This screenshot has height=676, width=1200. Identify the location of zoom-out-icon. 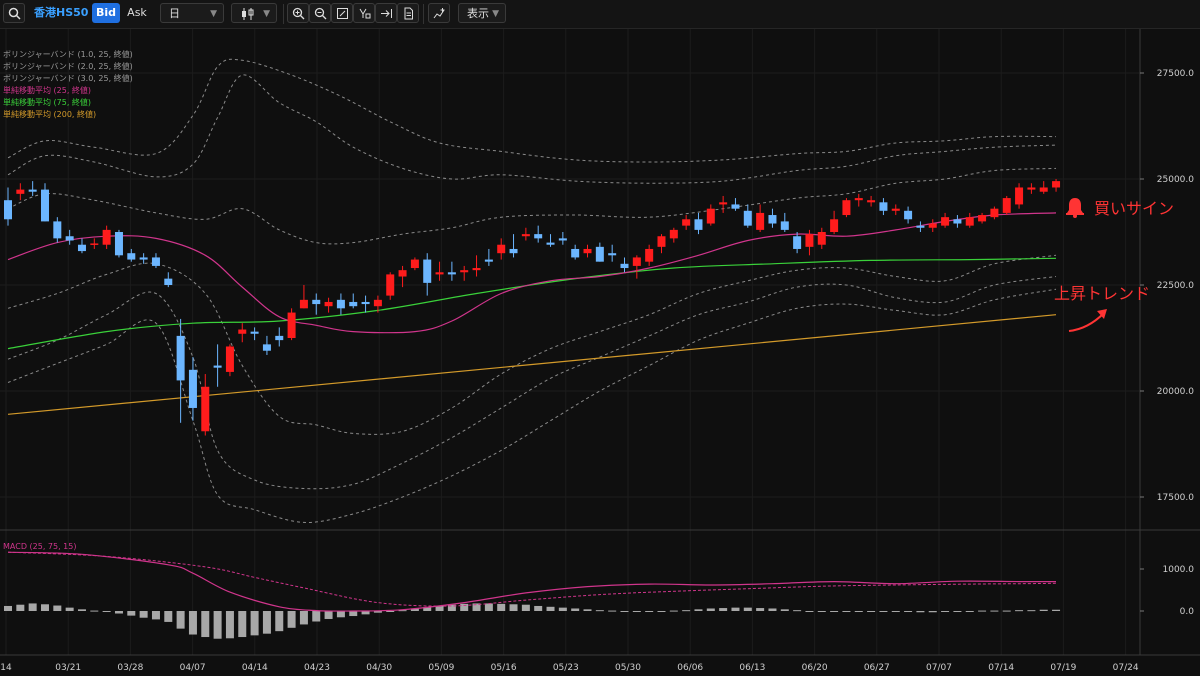
(320, 13).